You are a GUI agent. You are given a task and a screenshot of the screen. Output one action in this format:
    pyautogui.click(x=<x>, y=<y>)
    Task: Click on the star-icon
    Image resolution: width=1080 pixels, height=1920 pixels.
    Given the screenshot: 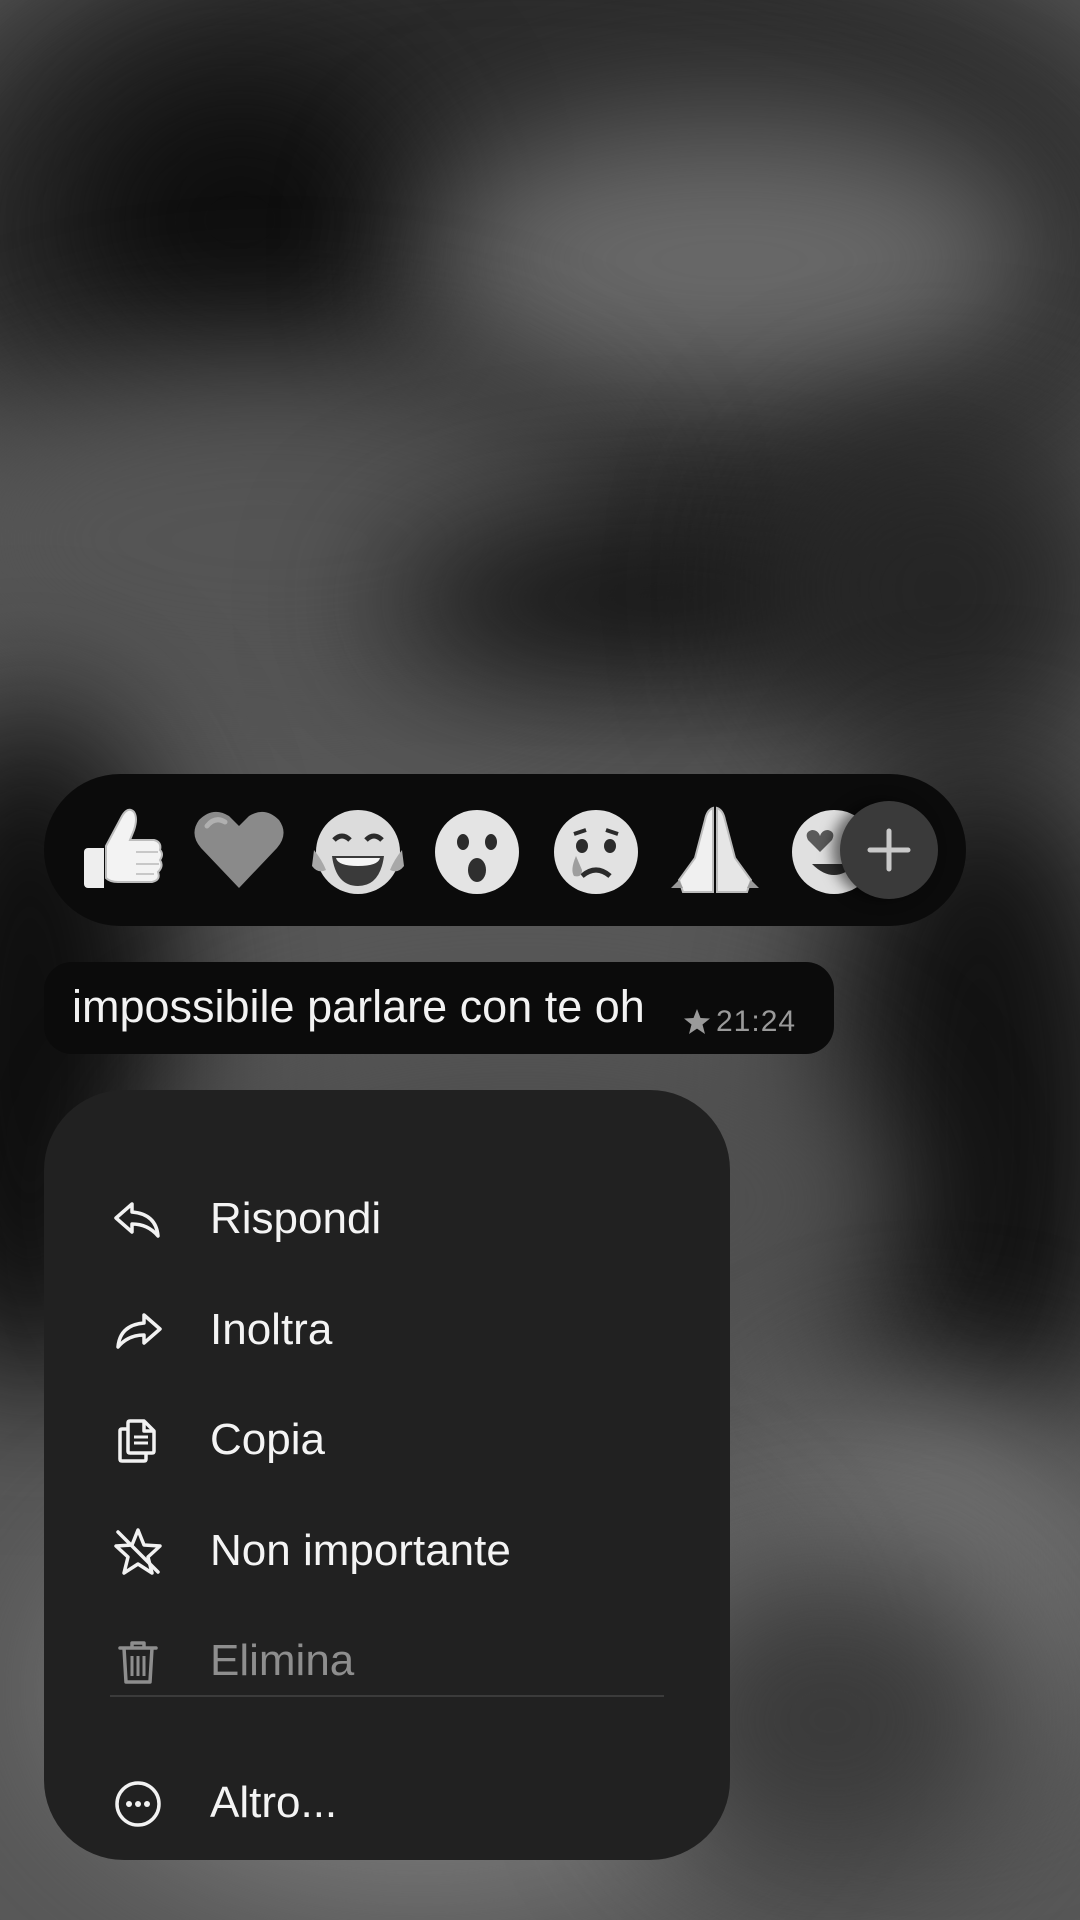 What is the action you would take?
    pyautogui.click(x=699, y=1022)
    